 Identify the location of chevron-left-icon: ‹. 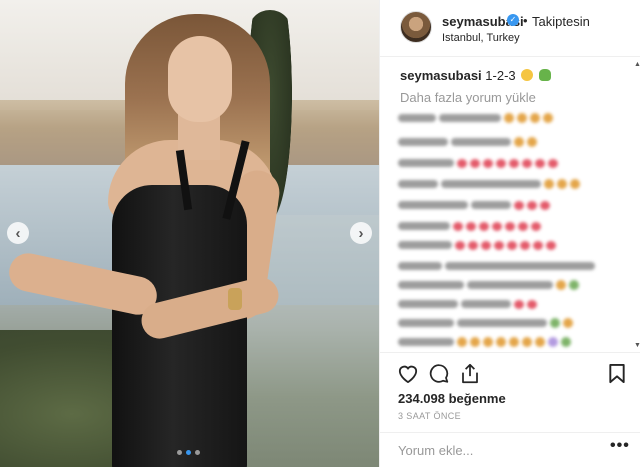
(18, 233).